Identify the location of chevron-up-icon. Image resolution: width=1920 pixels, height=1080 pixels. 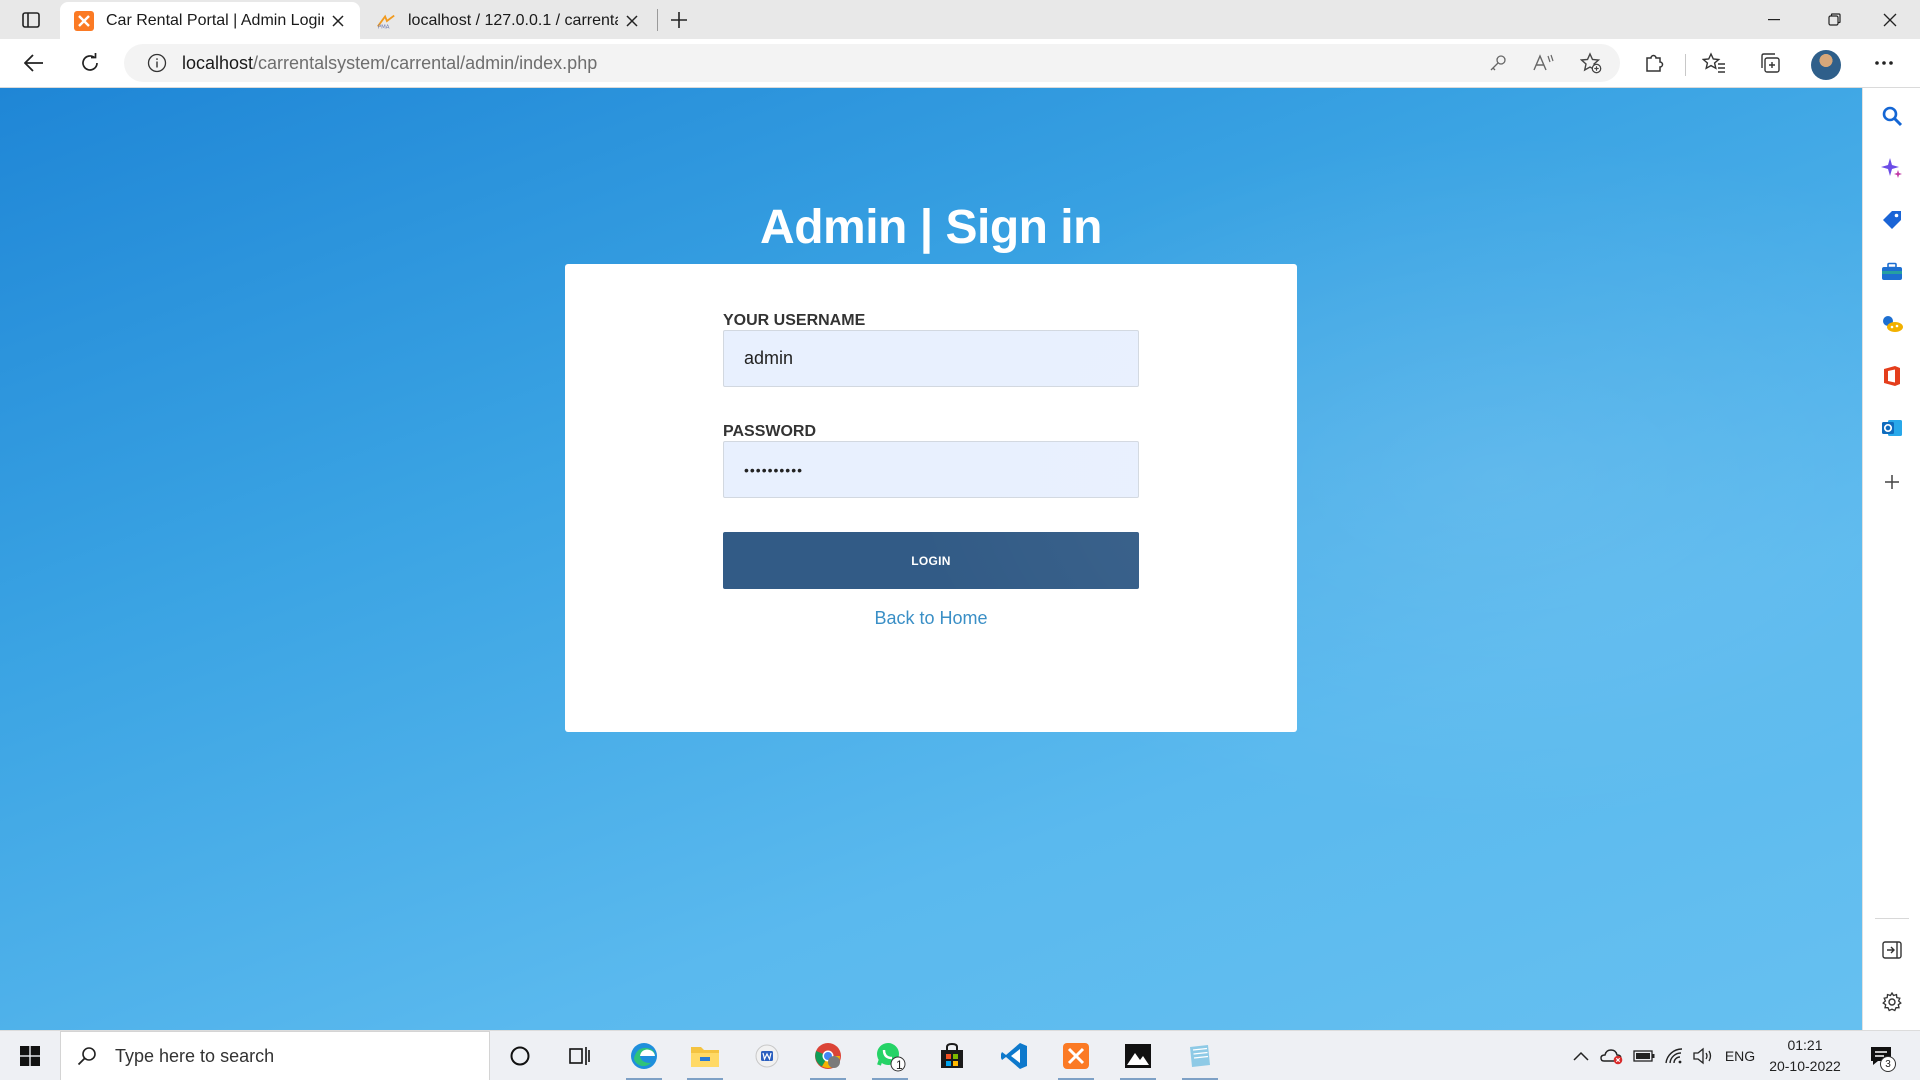
(1581, 1056).